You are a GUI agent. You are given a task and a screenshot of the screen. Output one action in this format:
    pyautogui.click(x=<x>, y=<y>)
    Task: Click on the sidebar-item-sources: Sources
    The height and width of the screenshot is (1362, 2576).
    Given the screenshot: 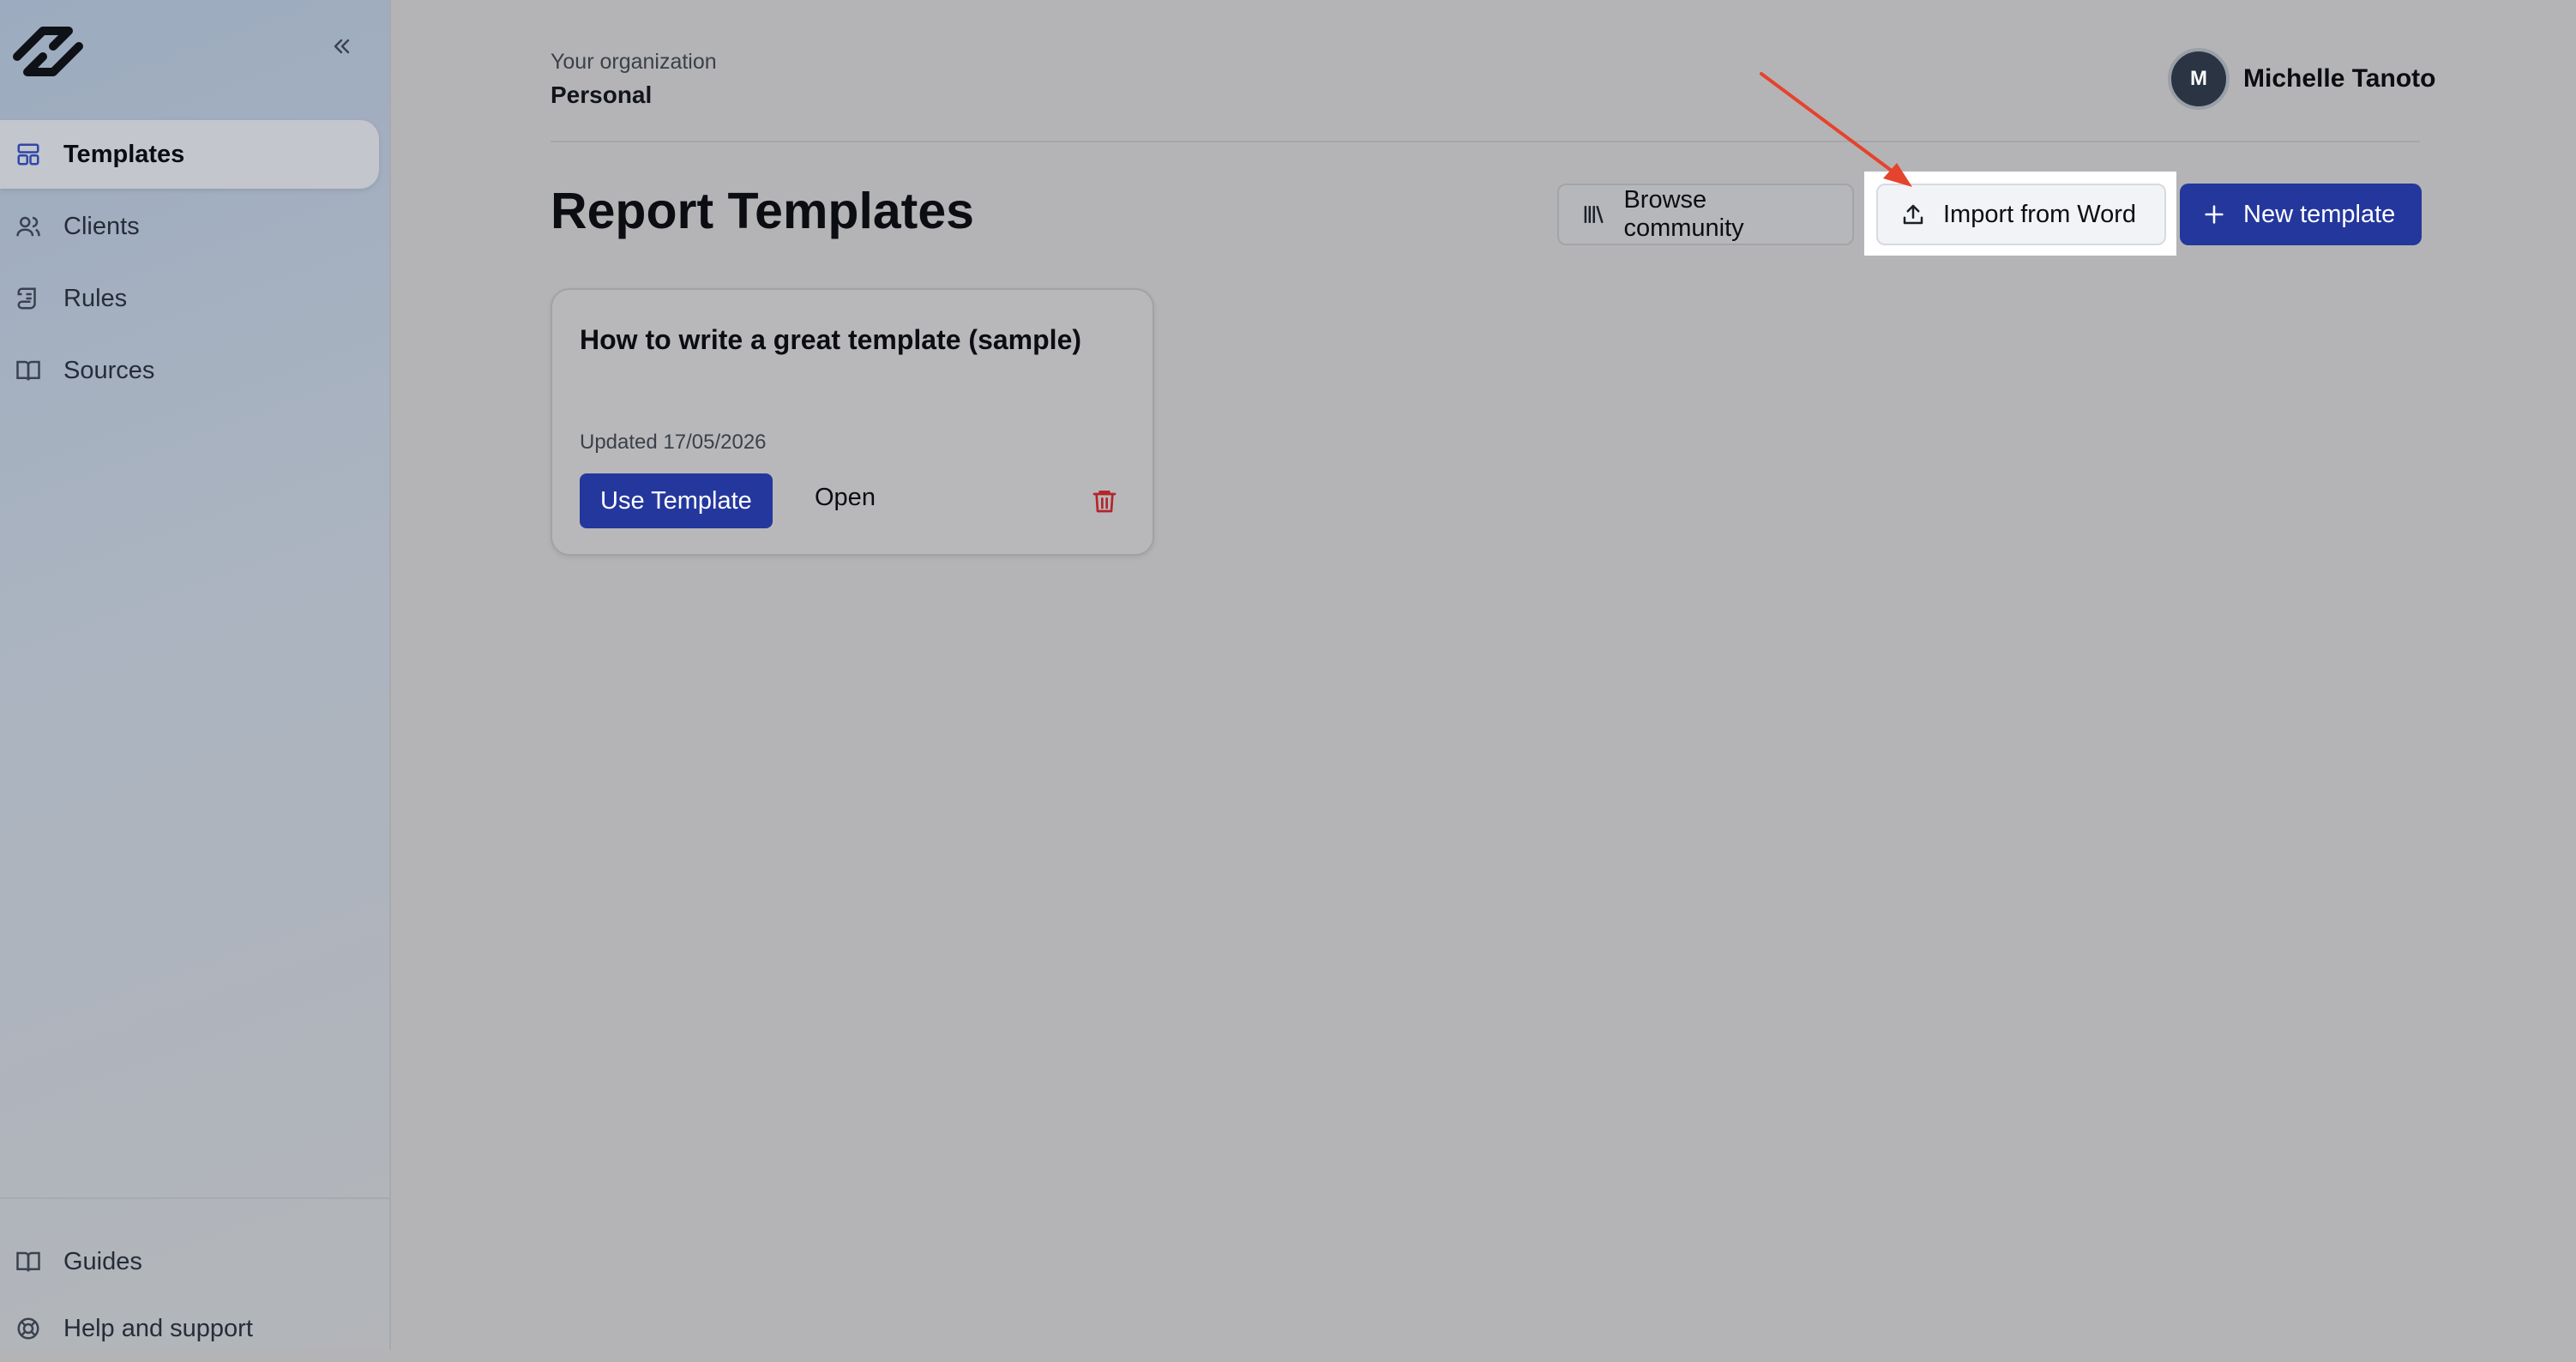 What is the action you would take?
    pyautogui.click(x=189, y=370)
    